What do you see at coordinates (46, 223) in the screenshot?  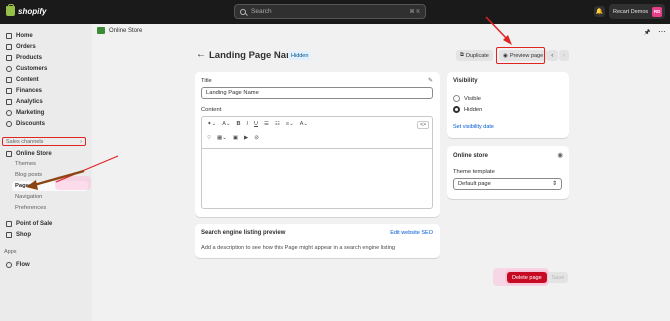 I see `sidebar-item-point-of-sale: Point of Sale` at bounding box center [46, 223].